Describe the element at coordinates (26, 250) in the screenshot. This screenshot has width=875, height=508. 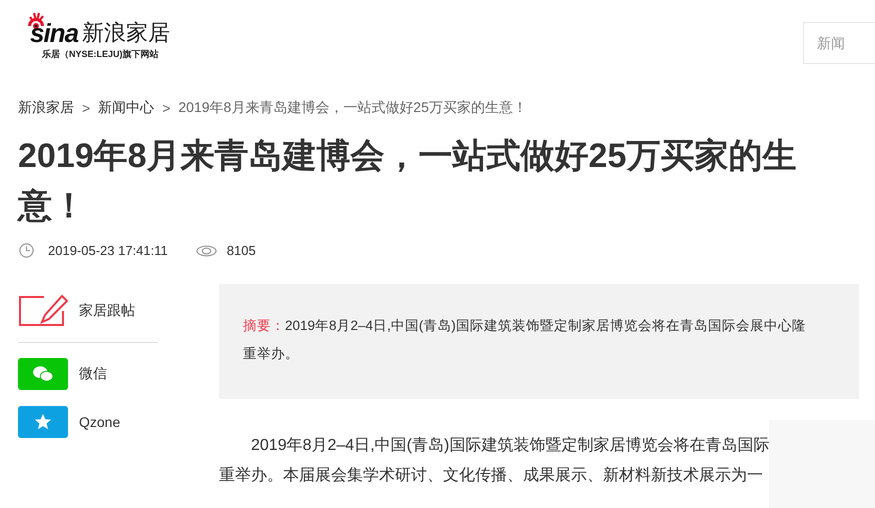
I see `clock-icon` at that location.